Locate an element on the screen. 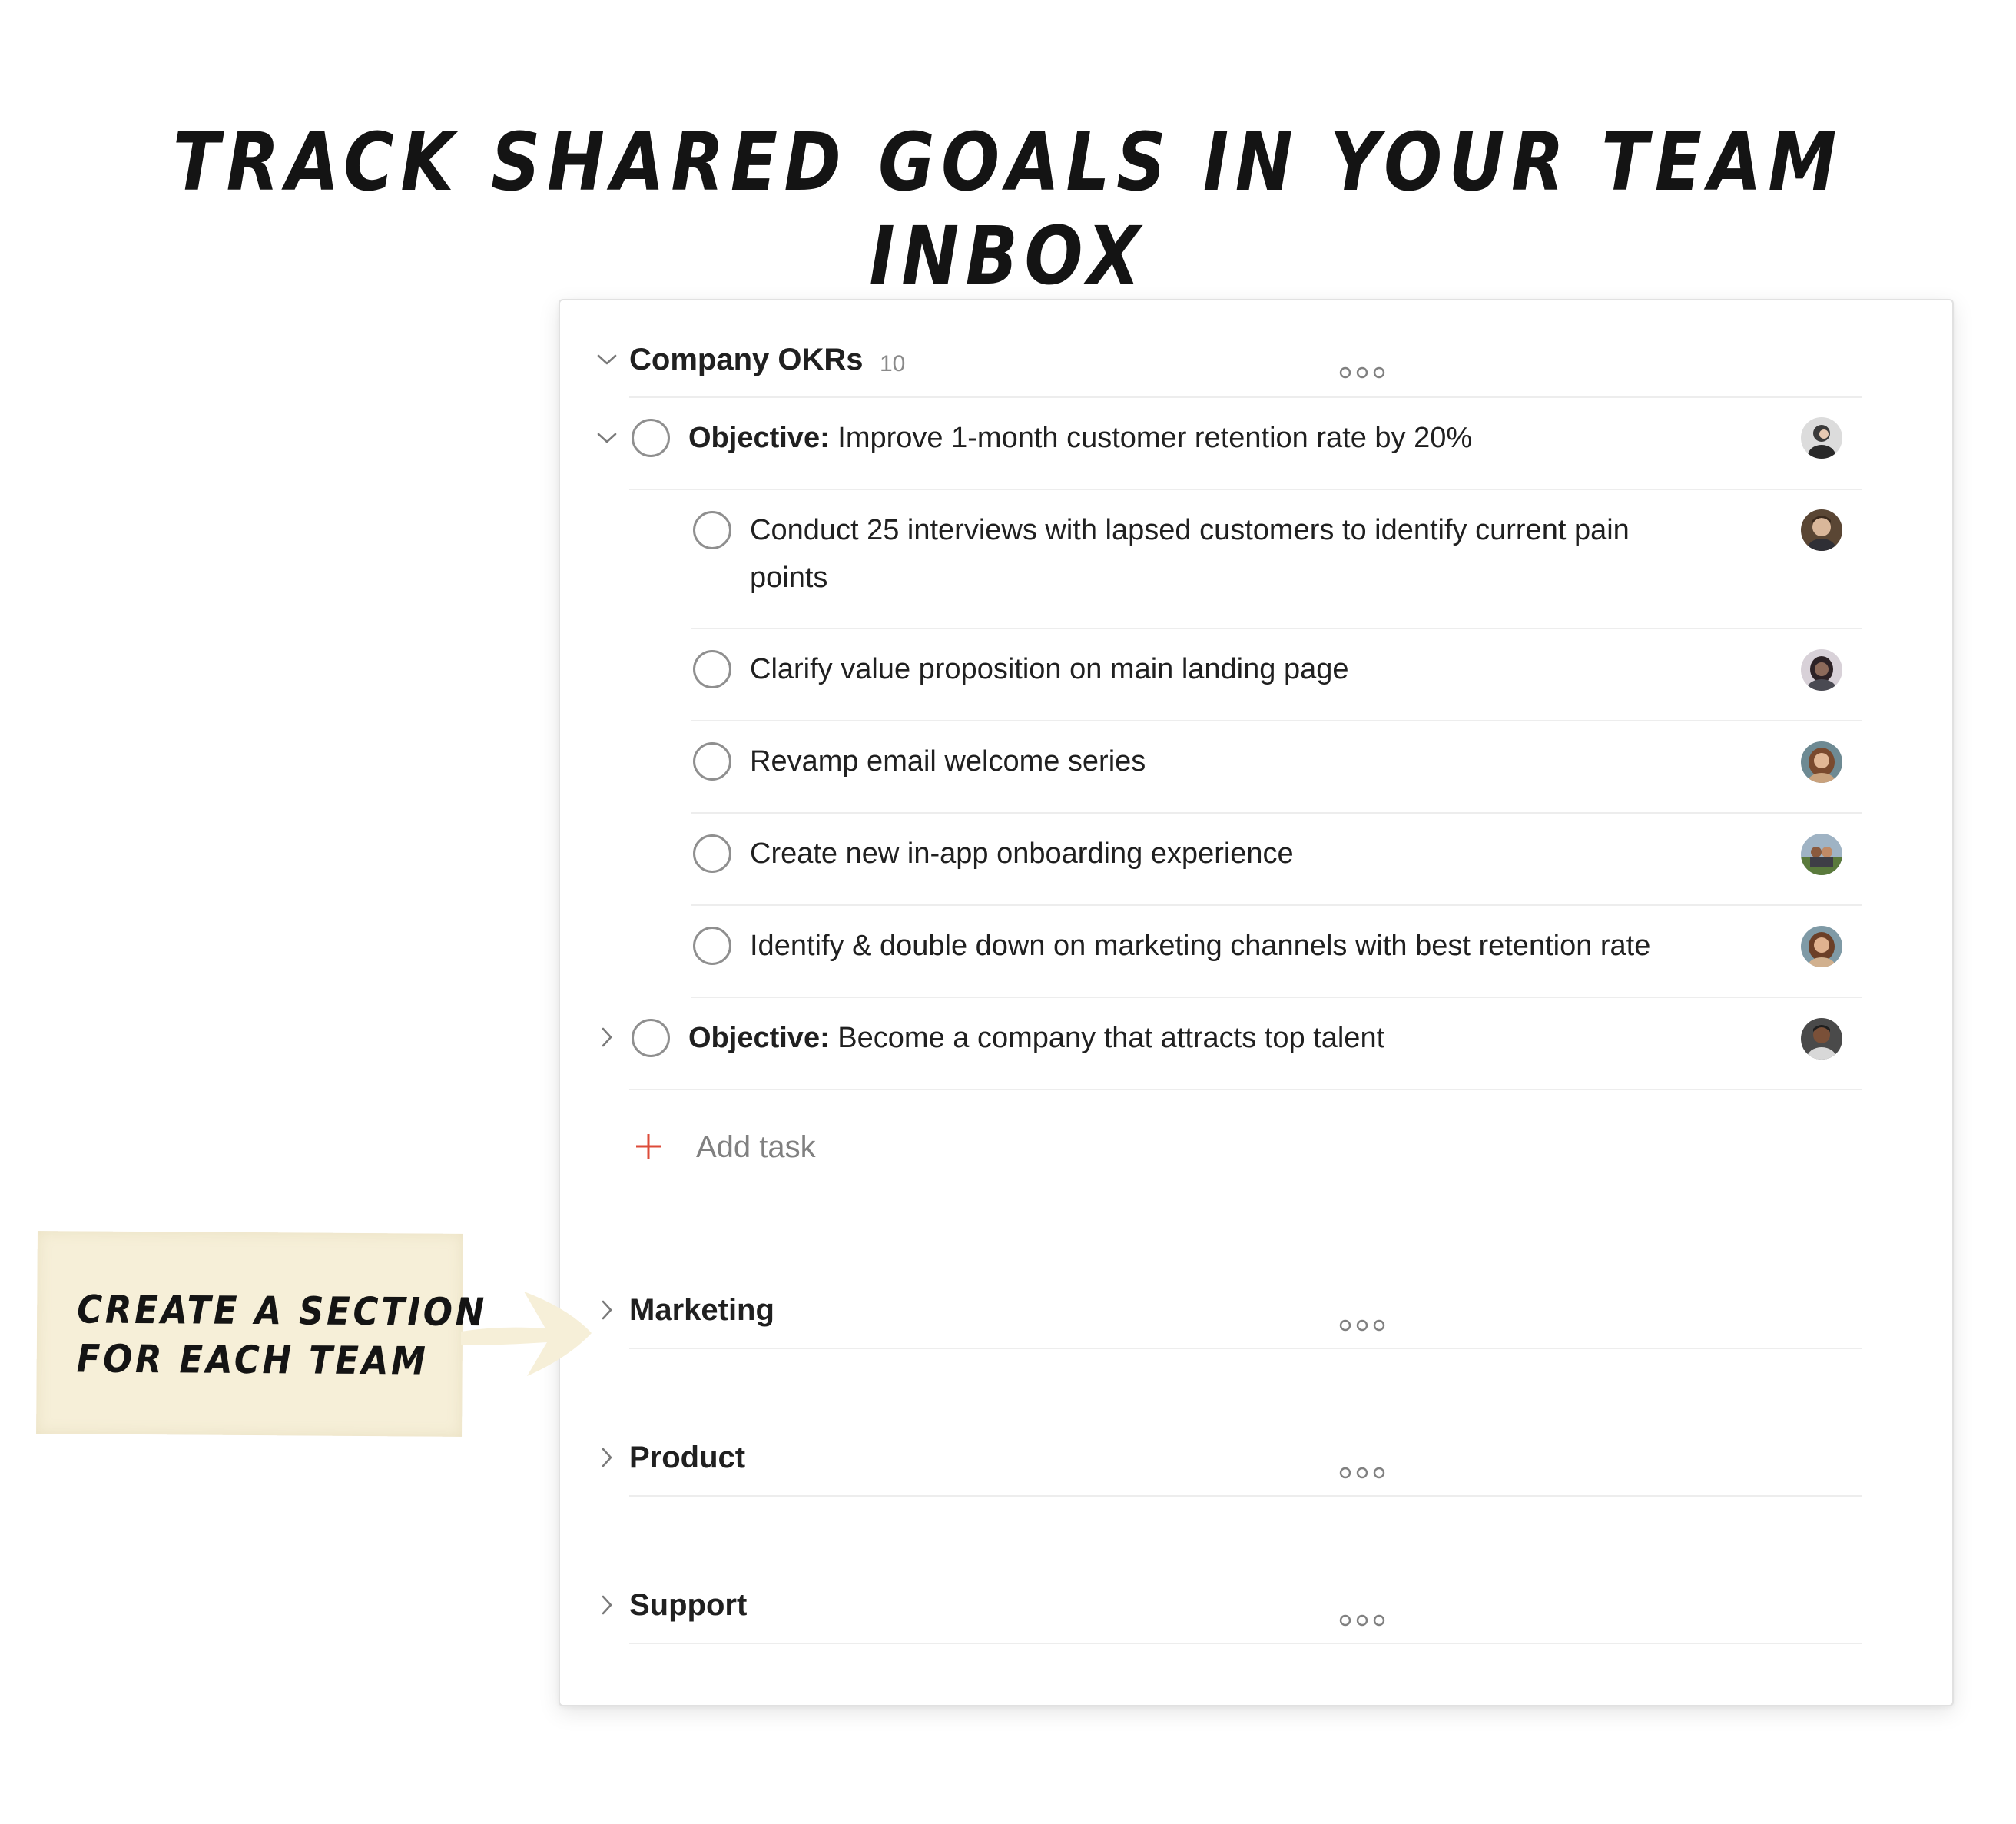 This screenshot has height=1824, width=2016. callout-line: CREATE A SECTION is located at coordinates (282, 1311).